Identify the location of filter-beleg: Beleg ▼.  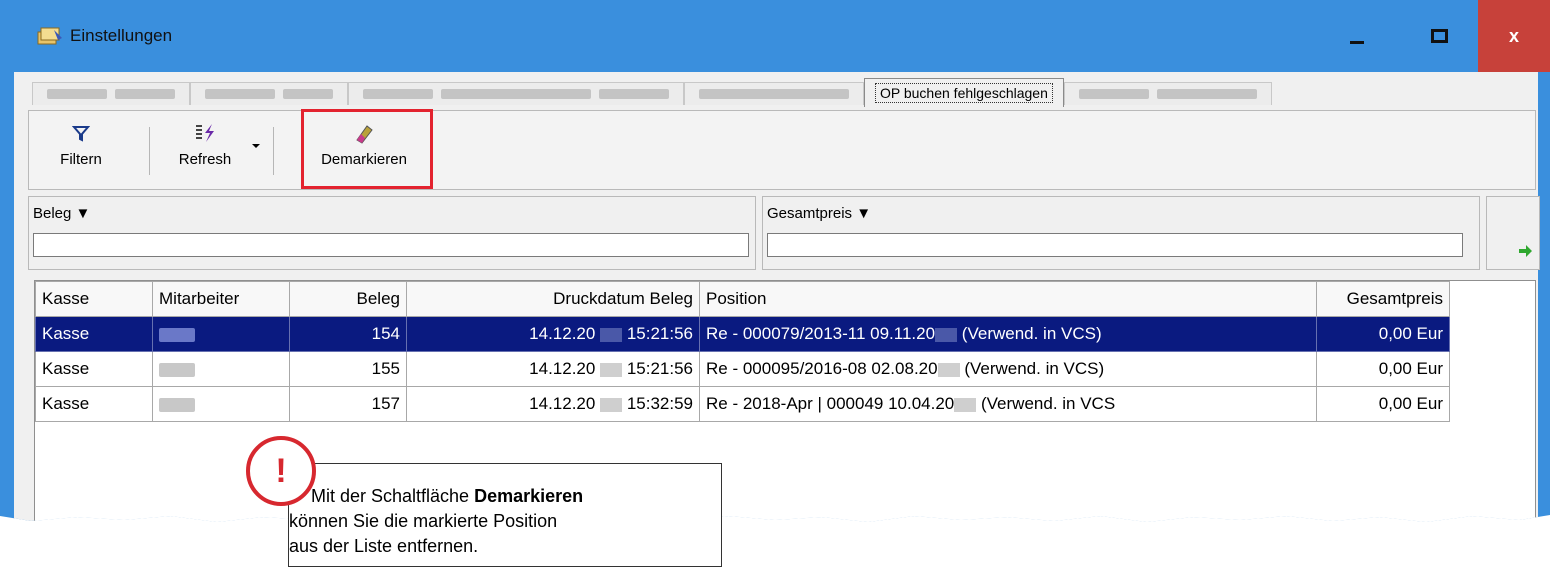
(392, 233).